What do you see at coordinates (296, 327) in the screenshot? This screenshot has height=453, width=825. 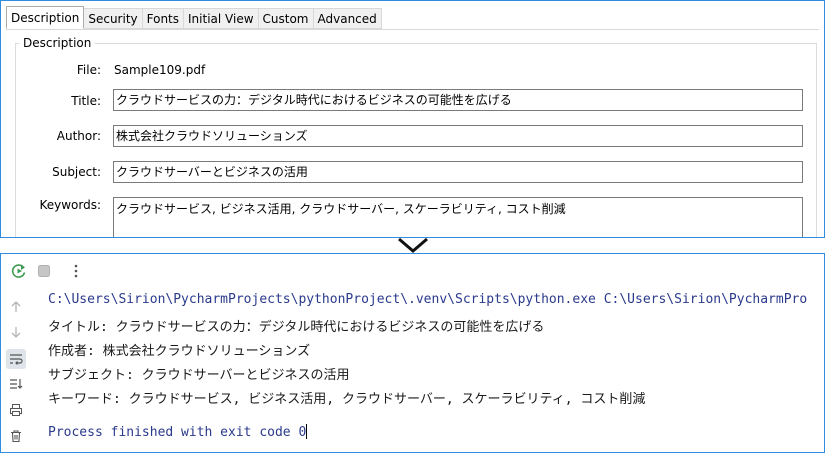 I see `console-output-title: タイトル: クラウドサービスの力：デジタル時代におけるビジネスの可能性を広げる` at bounding box center [296, 327].